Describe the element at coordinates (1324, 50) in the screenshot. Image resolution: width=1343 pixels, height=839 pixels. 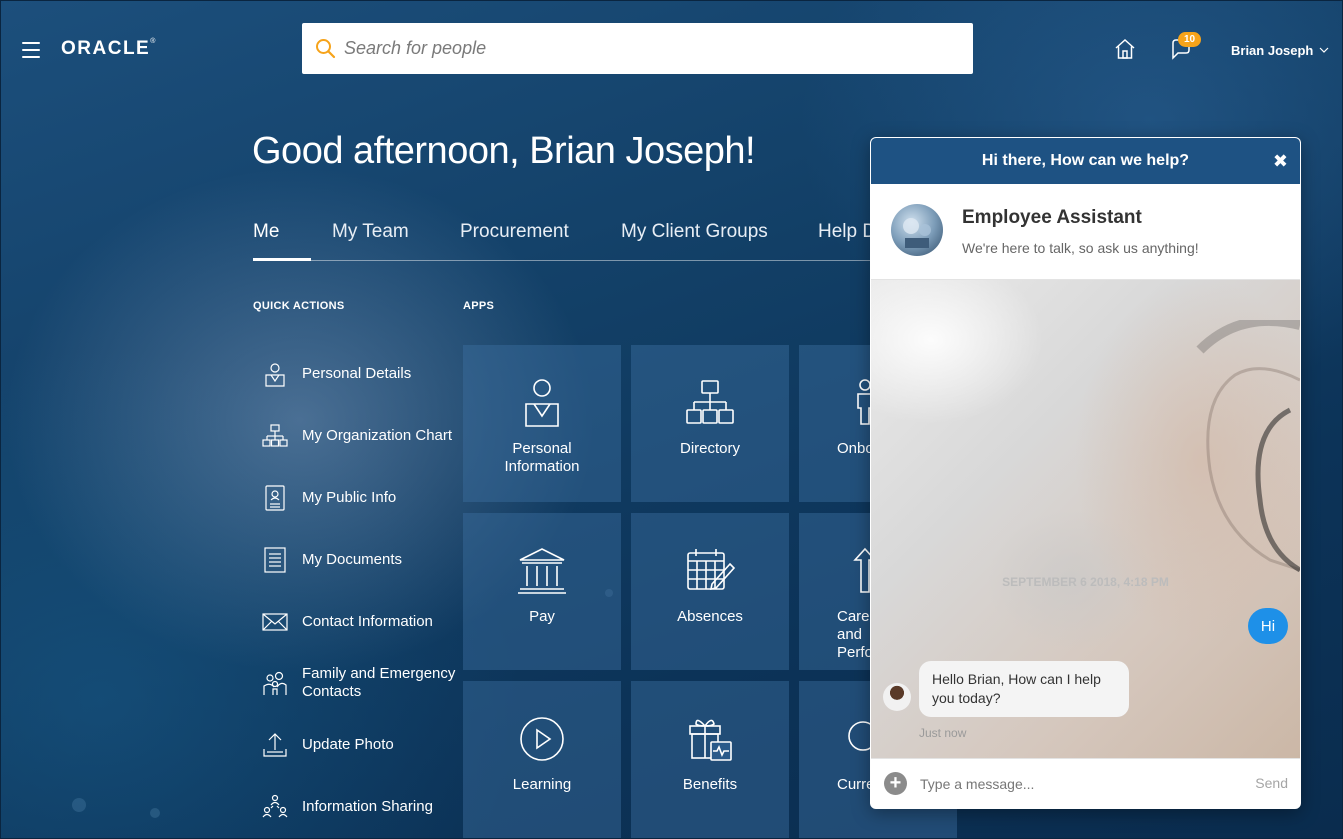
I see `chevron-down-icon` at that location.